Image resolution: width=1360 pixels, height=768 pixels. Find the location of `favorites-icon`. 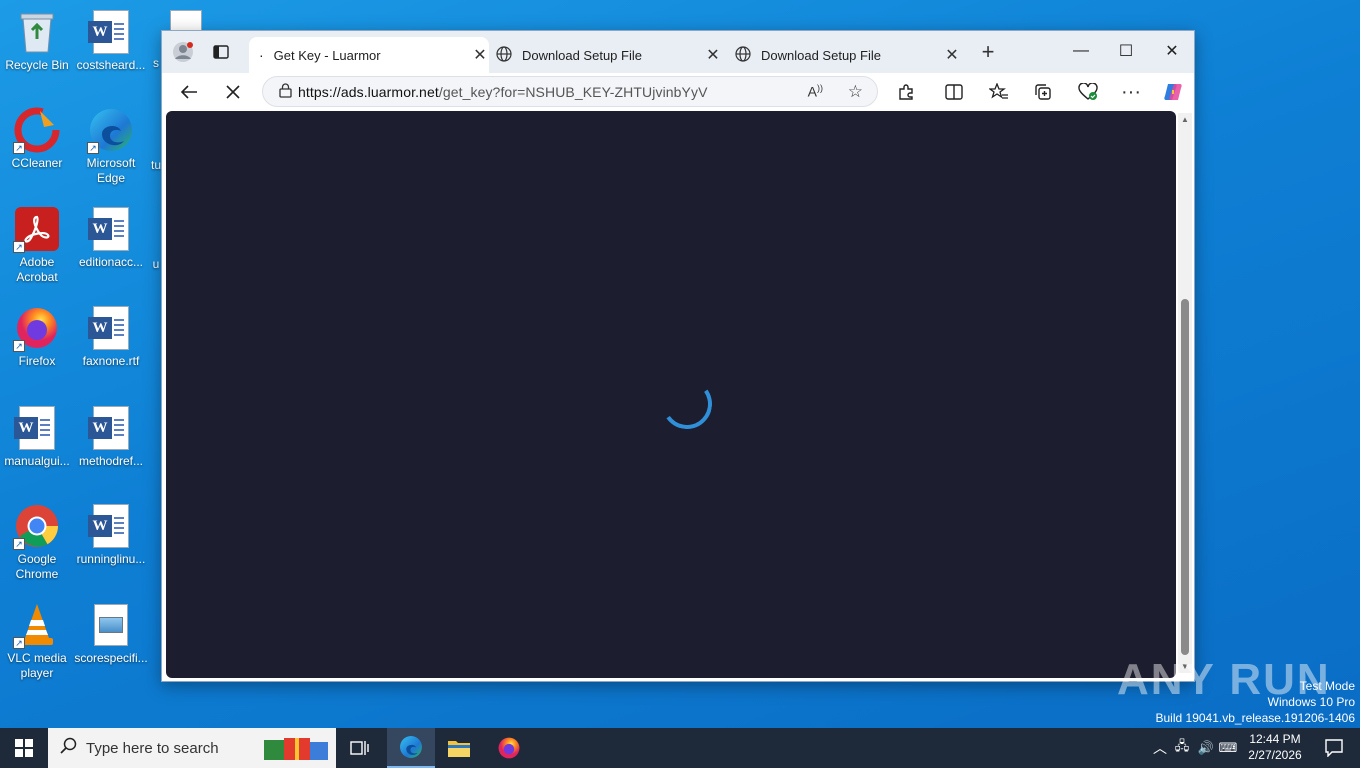

favorites-icon is located at coordinates (999, 92).